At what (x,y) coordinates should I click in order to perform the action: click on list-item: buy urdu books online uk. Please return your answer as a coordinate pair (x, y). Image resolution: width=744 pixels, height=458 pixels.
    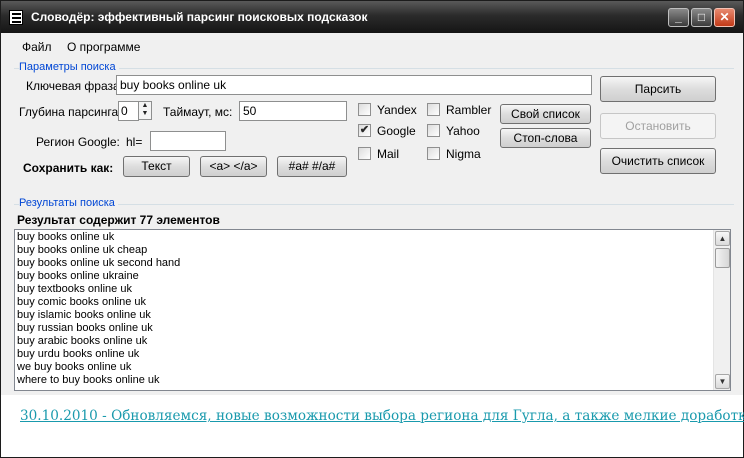
    Looking at the image, I should click on (364, 354).